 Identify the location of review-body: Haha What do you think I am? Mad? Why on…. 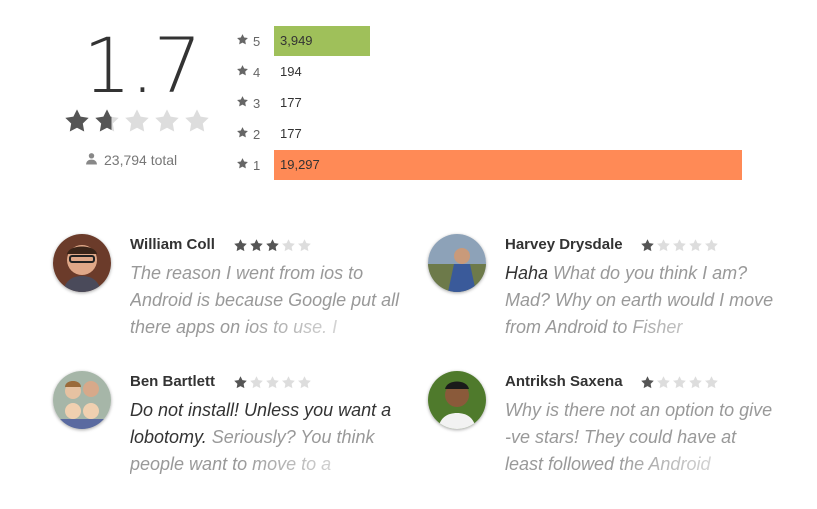
(640, 302).